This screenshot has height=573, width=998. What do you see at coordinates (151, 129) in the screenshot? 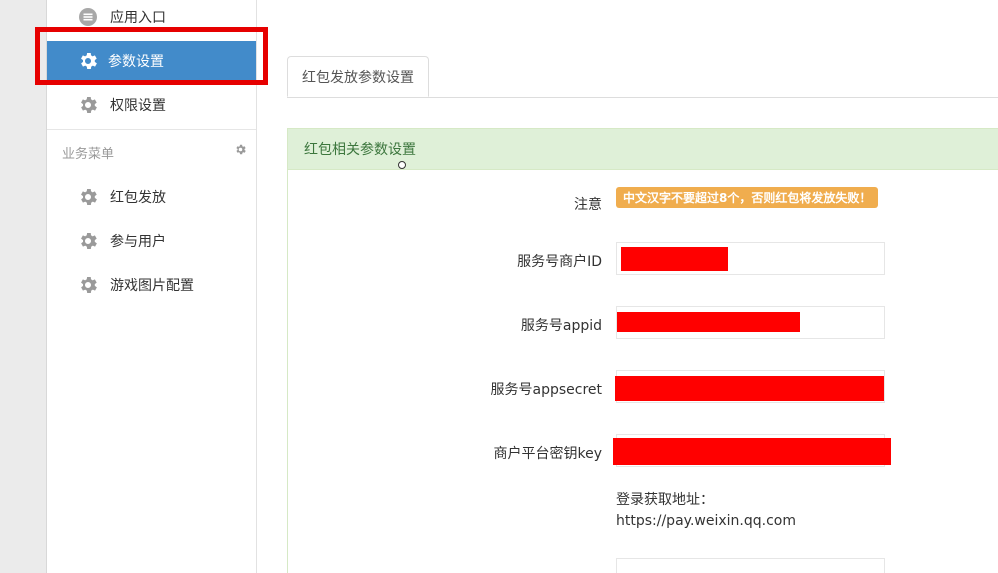
I see `sidebar-divider` at bounding box center [151, 129].